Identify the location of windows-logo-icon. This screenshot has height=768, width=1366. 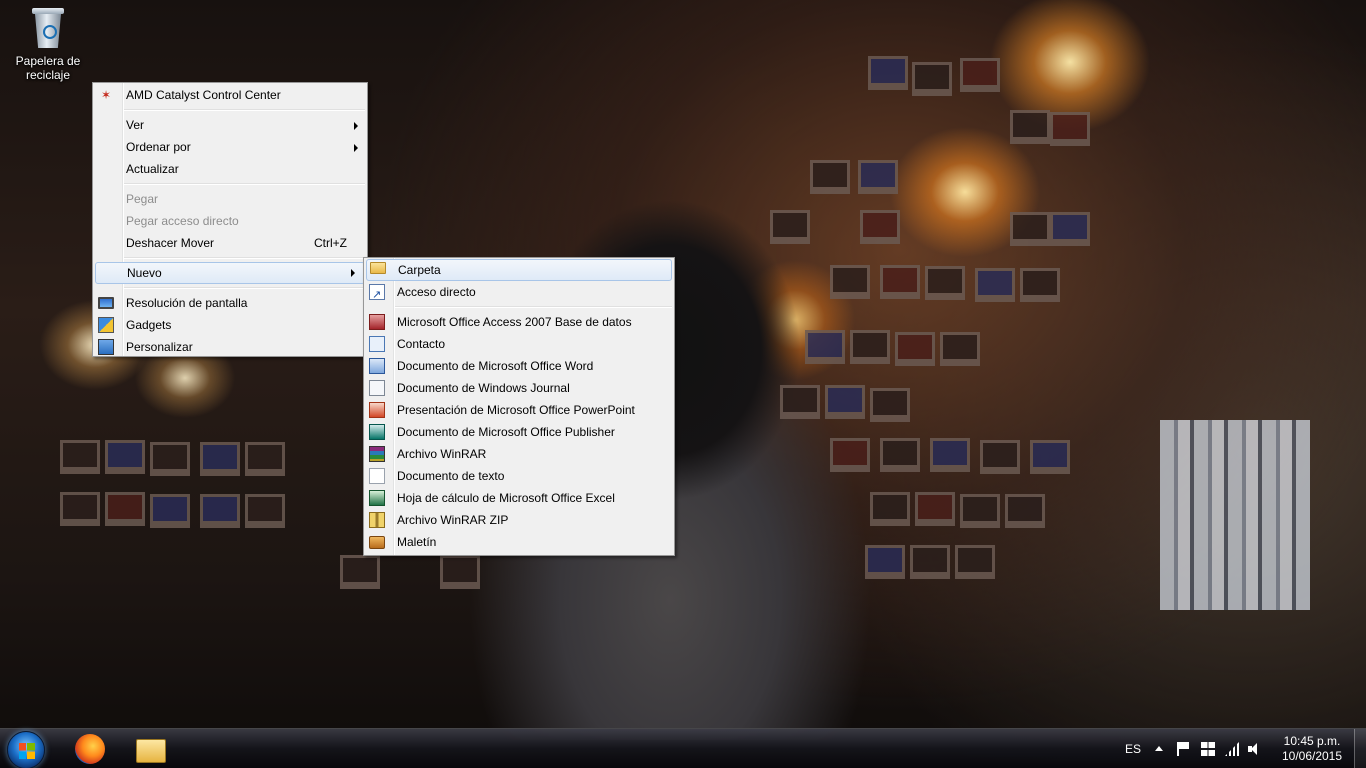
(22, 751).